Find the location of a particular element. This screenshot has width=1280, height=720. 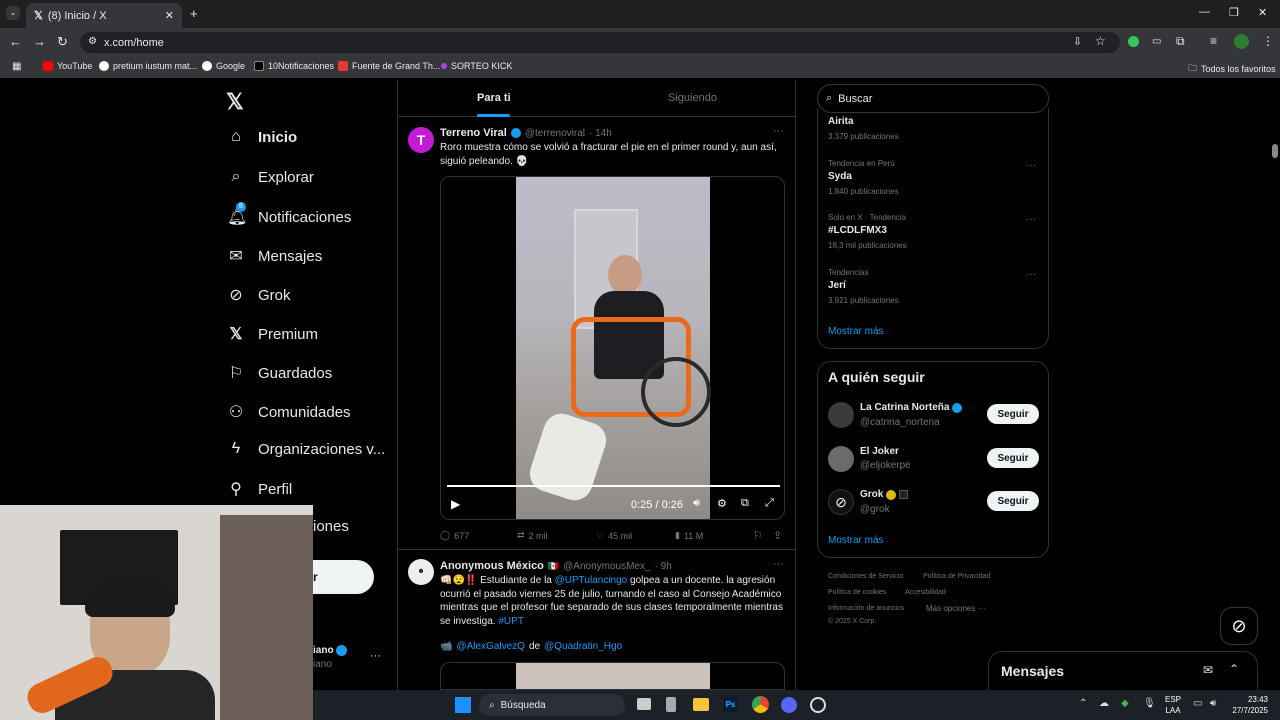

maximize-icon: ❐ is located at coordinates (1234, 12).